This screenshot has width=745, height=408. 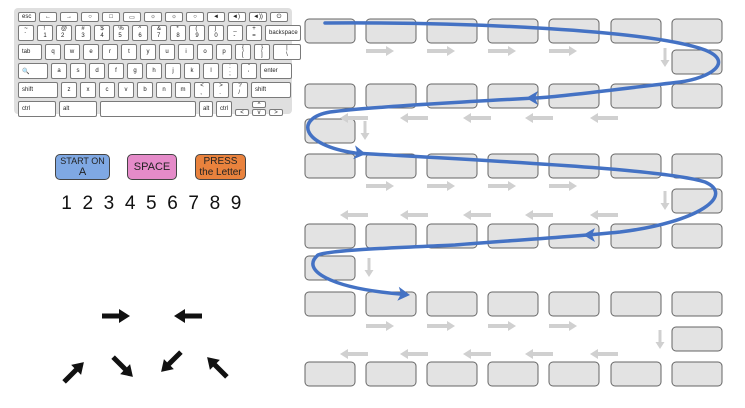 What do you see at coordinates (697, 96) in the screenshot?
I see `board-cell-r1-c6` at bounding box center [697, 96].